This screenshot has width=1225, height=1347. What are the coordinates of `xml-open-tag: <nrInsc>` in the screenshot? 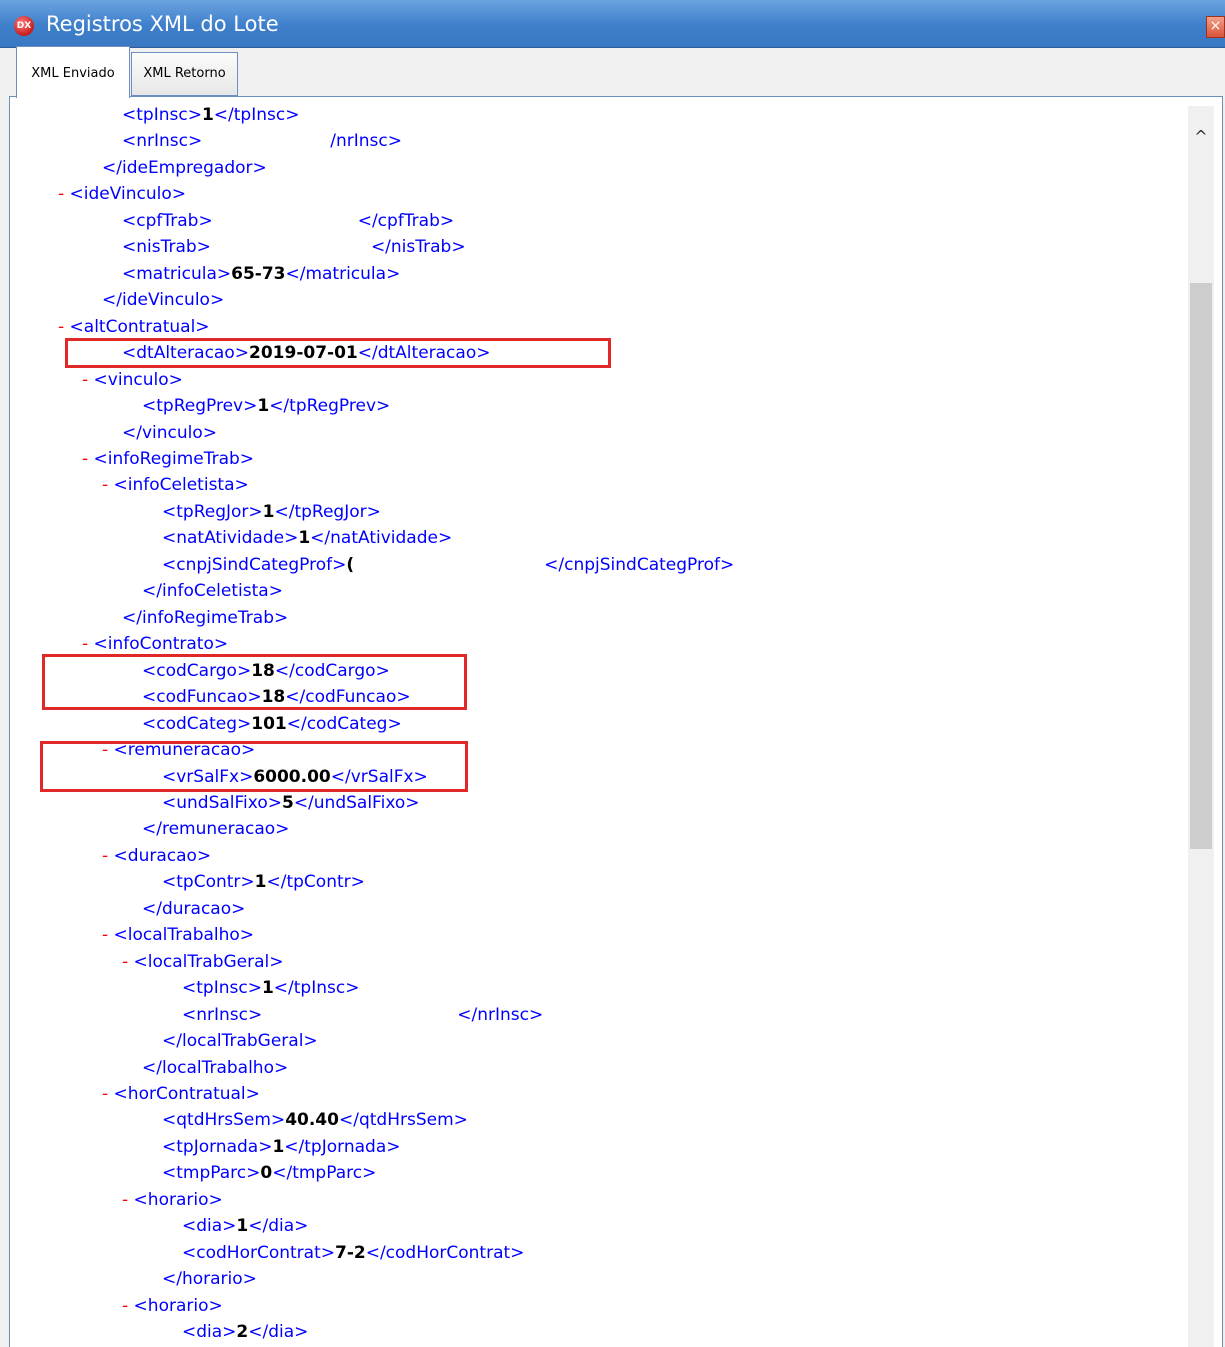 It's located at (162, 141).